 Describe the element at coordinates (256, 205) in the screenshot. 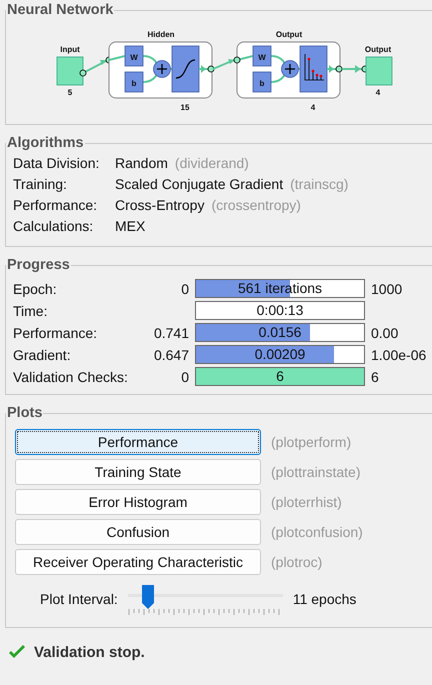

I see `function-name: (crossentropy)` at that location.